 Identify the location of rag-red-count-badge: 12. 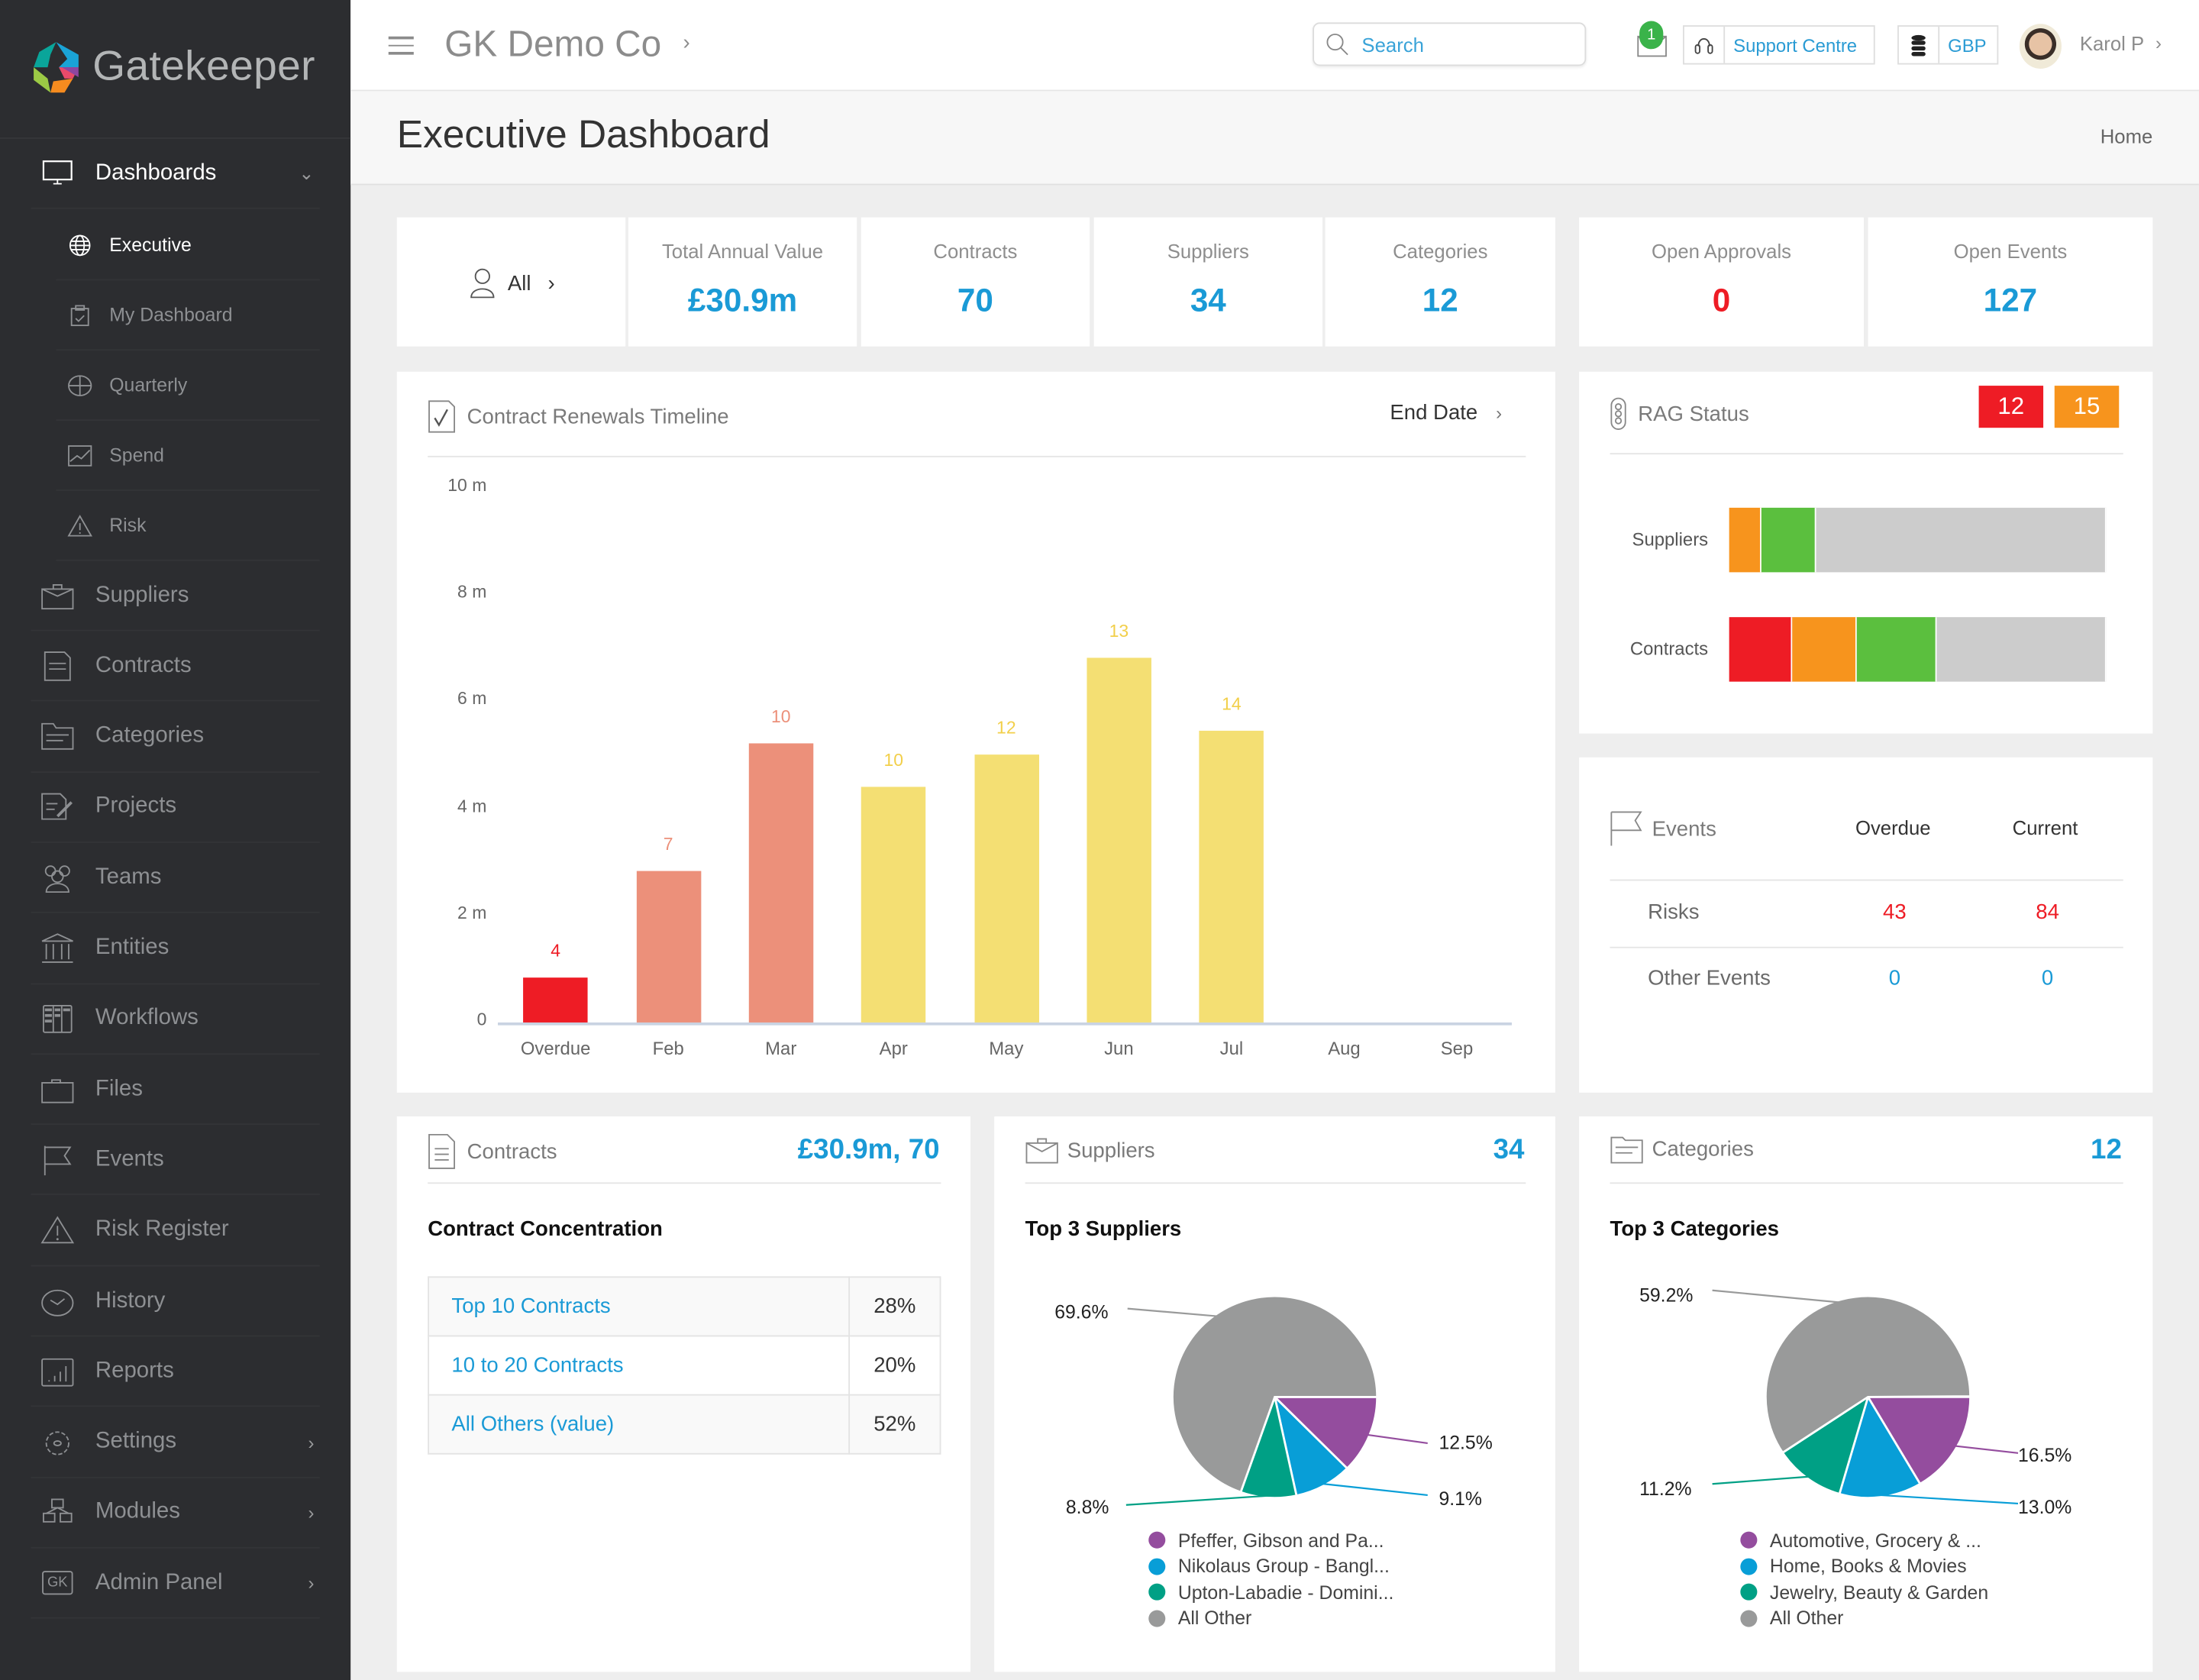
(2011, 407).